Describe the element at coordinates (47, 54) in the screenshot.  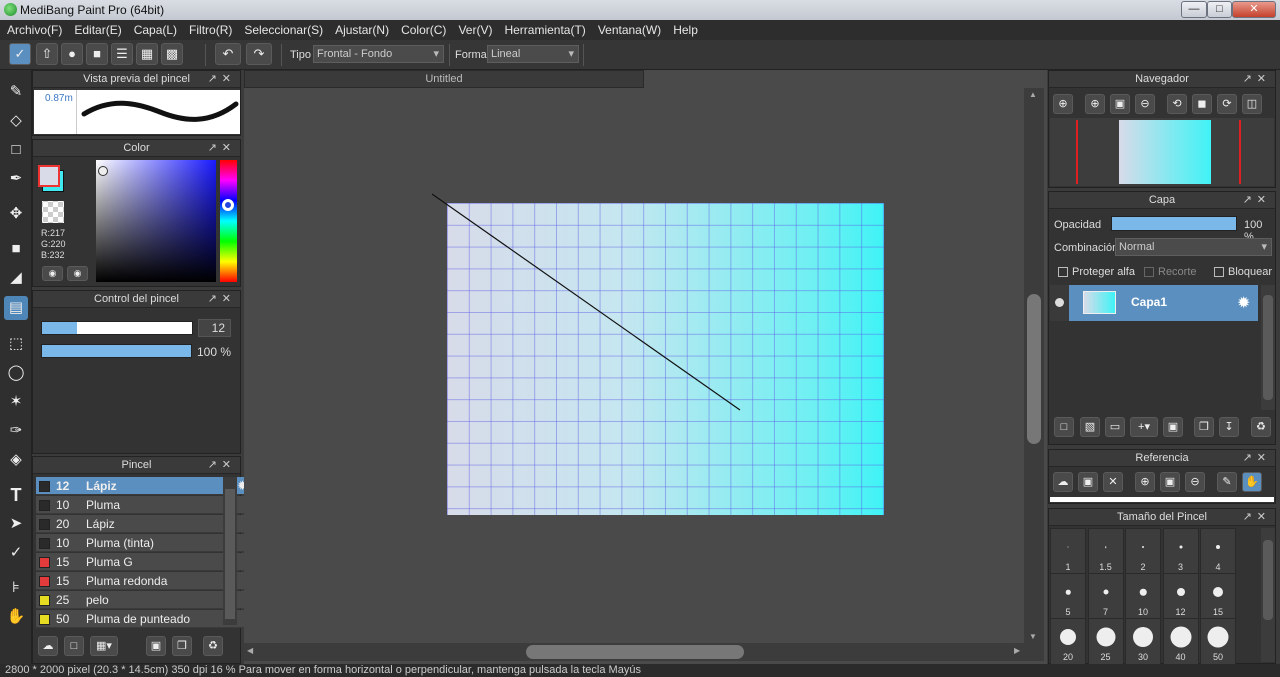
I see `upload-icon: ⇧` at that location.